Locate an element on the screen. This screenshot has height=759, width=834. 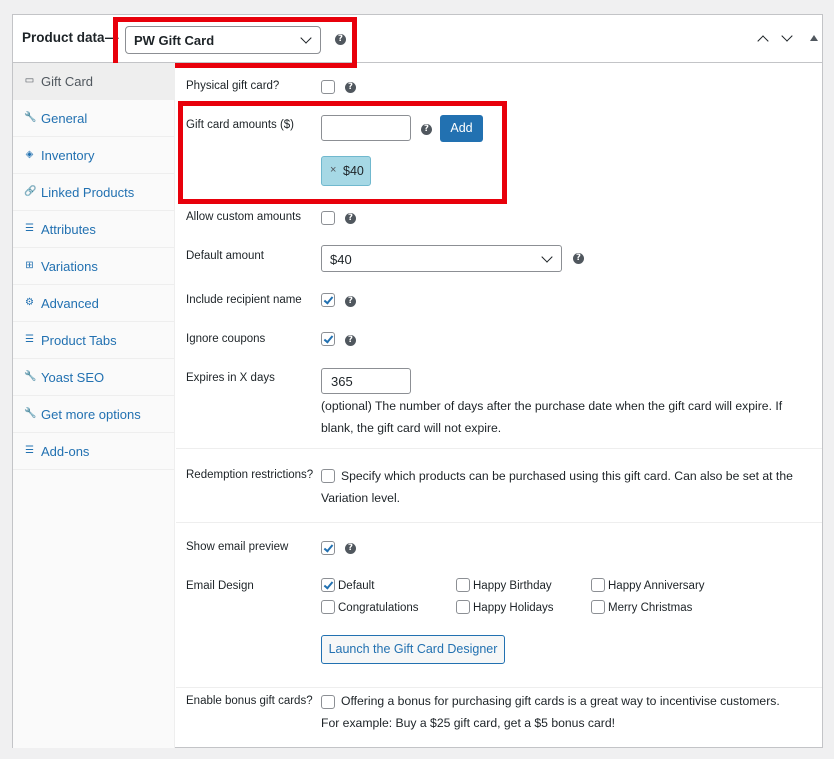
tab-label: Gift Card is located at coordinates (67, 81).